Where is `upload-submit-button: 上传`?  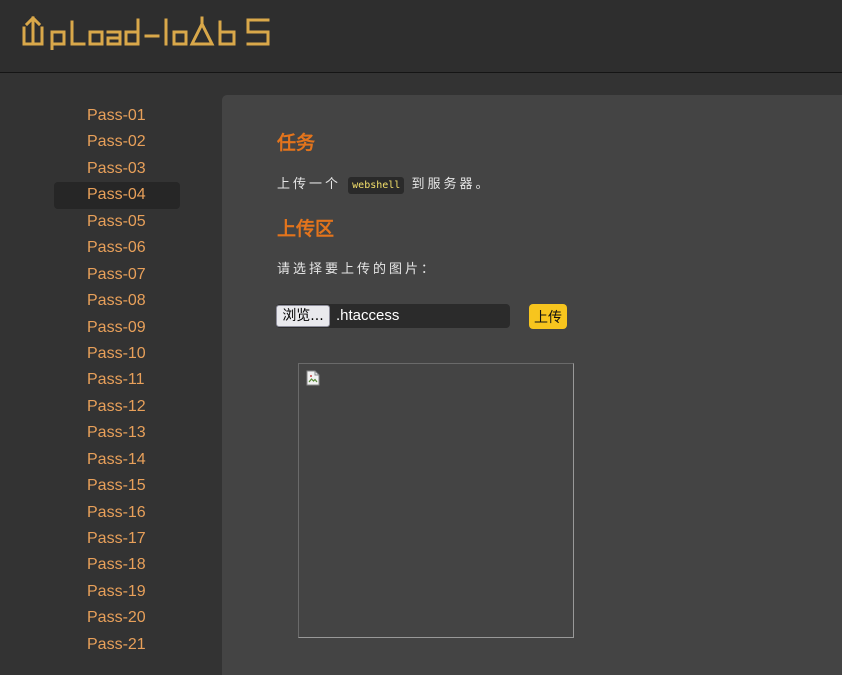 upload-submit-button: 上传 is located at coordinates (548, 316).